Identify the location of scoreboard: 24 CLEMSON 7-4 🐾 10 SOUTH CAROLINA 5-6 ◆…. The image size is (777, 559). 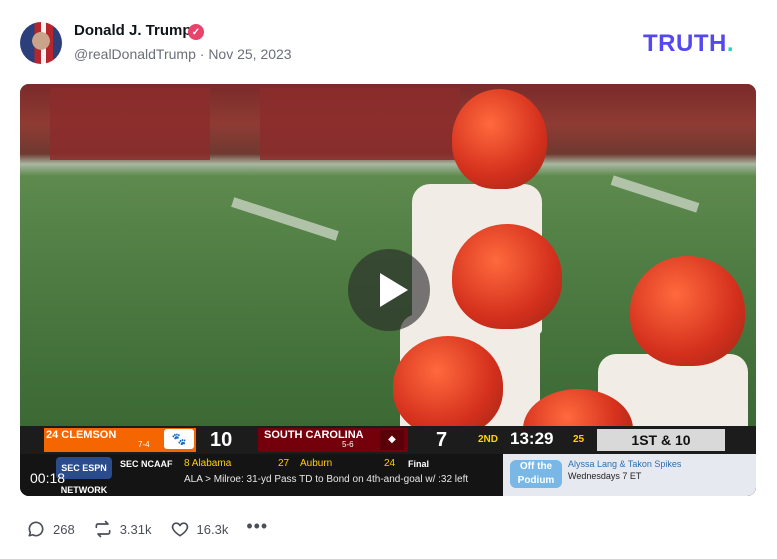
(388, 440).